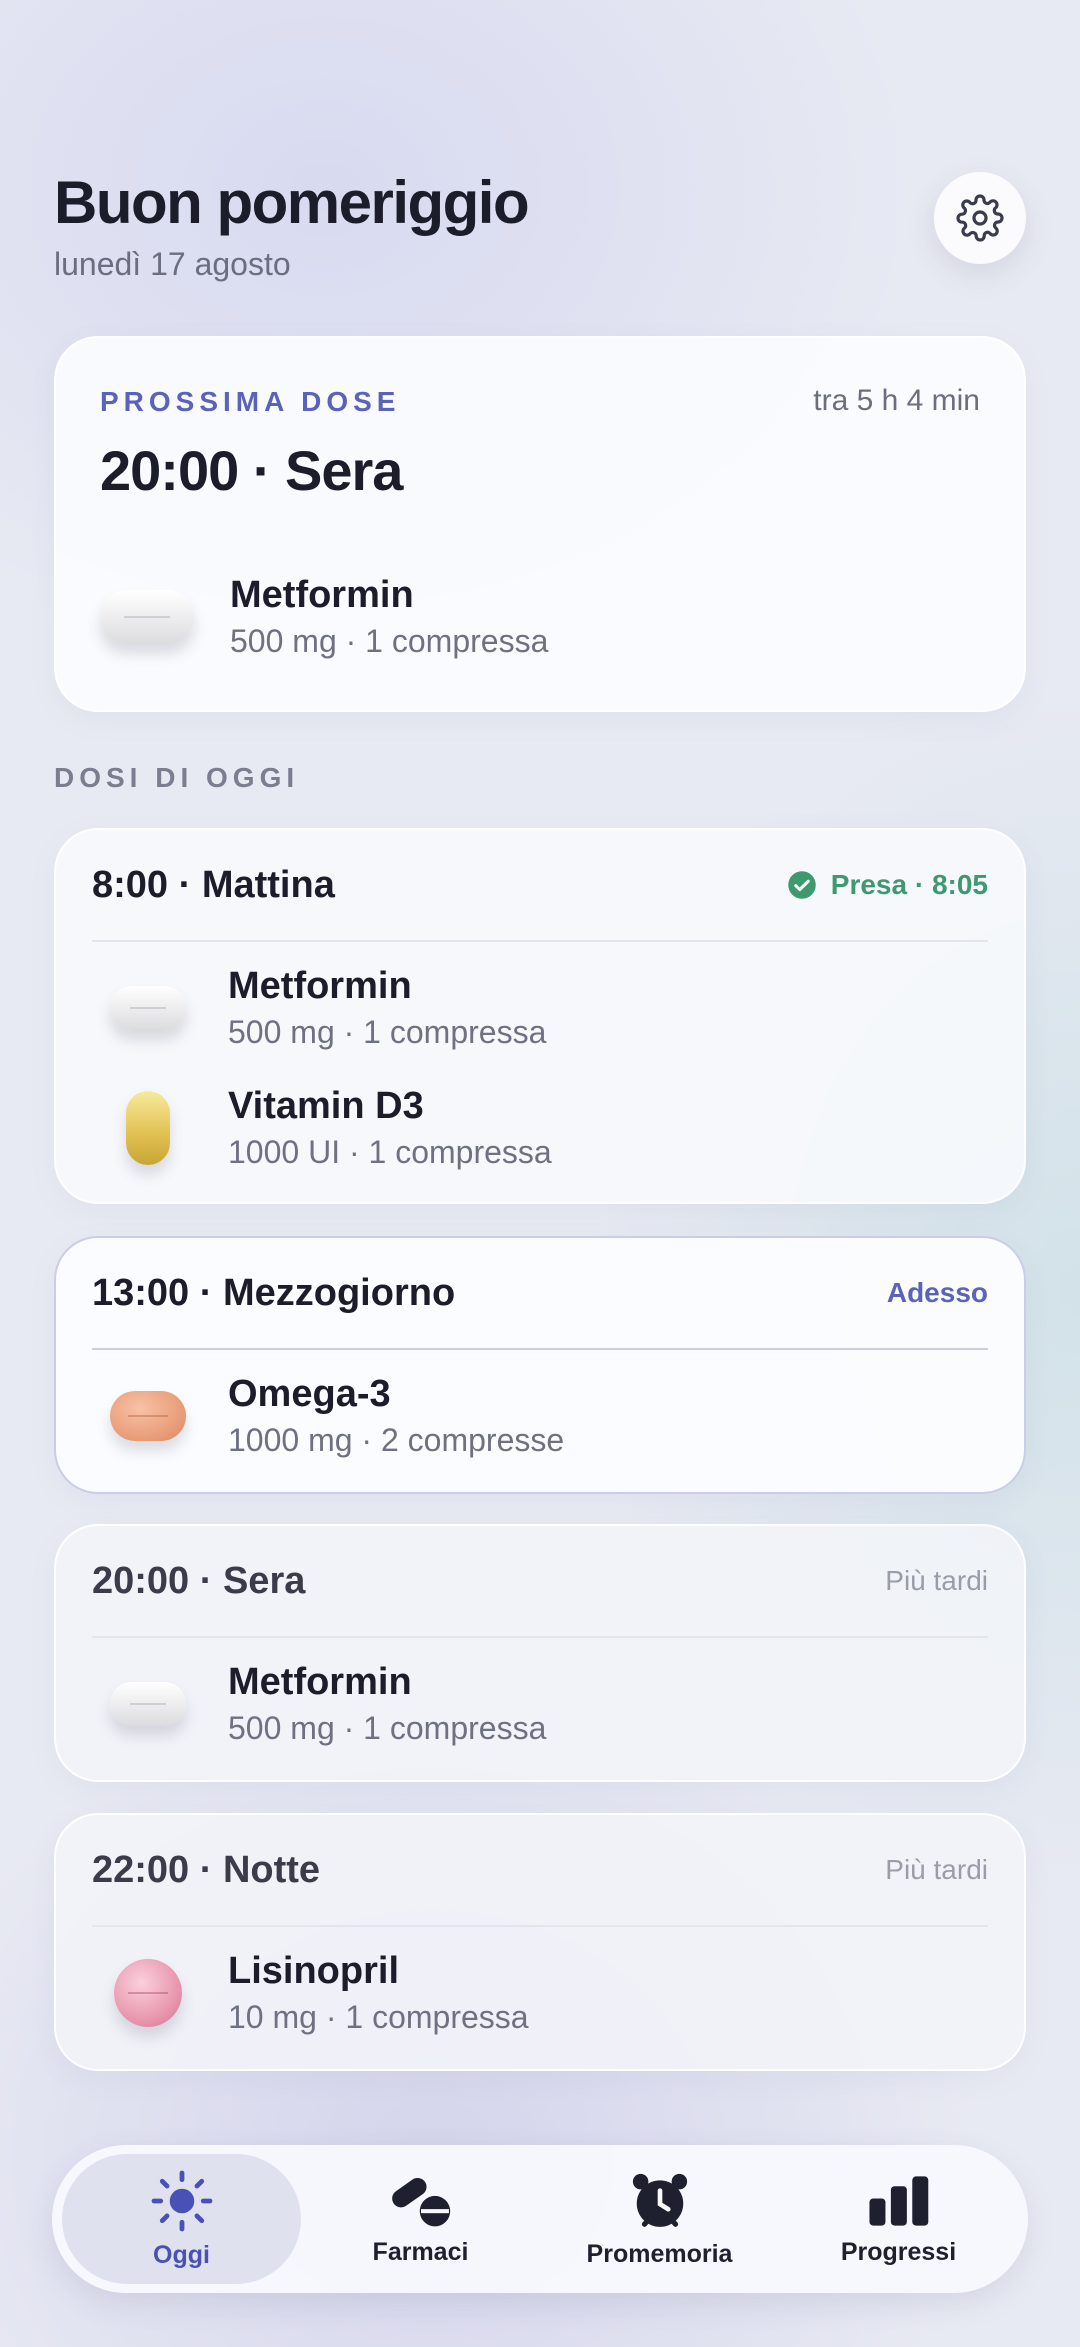 Image resolution: width=1080 pixels, height=2347 pixels. What do you see at coordinates (558, 1128) in the screenshot?
I see `list-item: Vitamin D3 1000 UI · 1 compressa` at bounding box center [558, 1128].